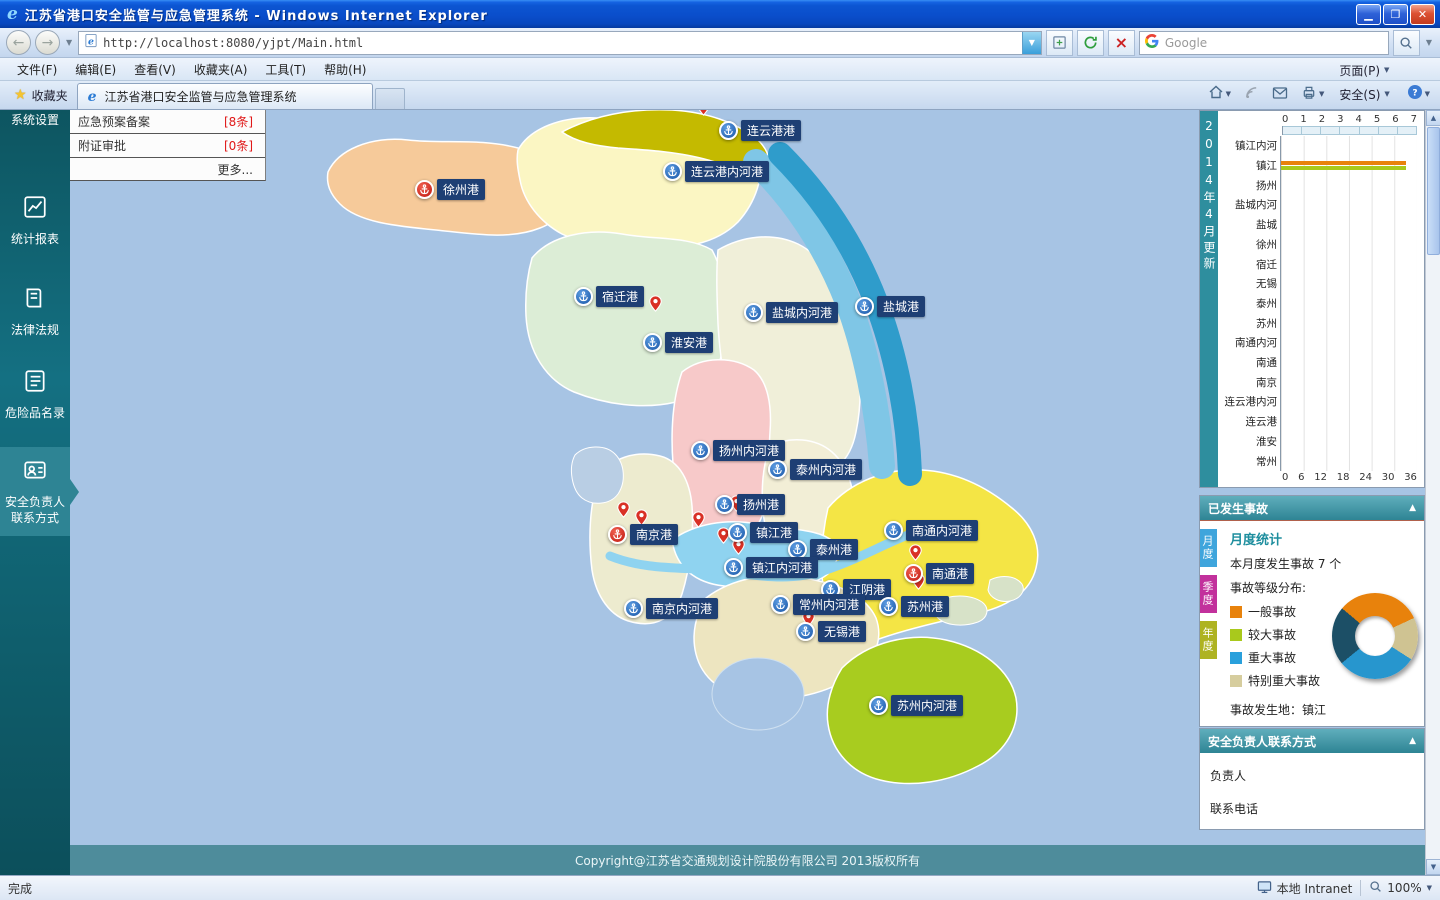 Image resolution: width=1440 pixels, height=900 pixels. Describe the element at coordinates (167, 146) in the screenshot. I see `quick-panel-row: 附证审批 [0条]` at that location.